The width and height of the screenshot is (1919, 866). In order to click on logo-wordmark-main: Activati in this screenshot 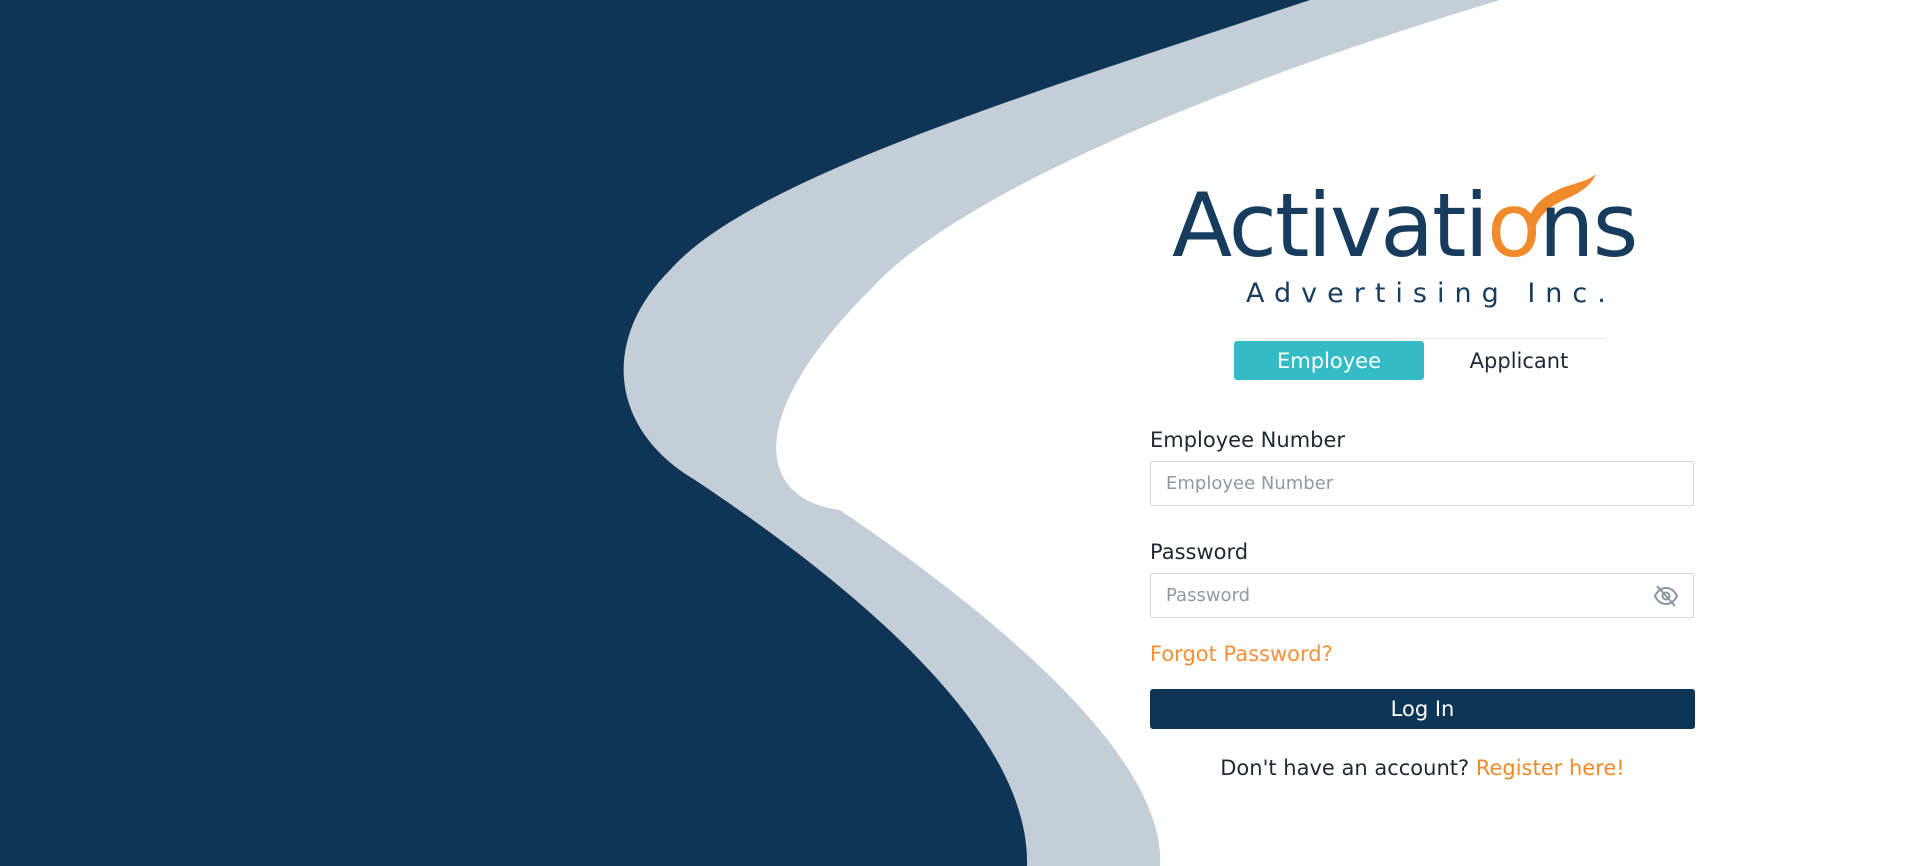, I will do `click(1330, 225)`.